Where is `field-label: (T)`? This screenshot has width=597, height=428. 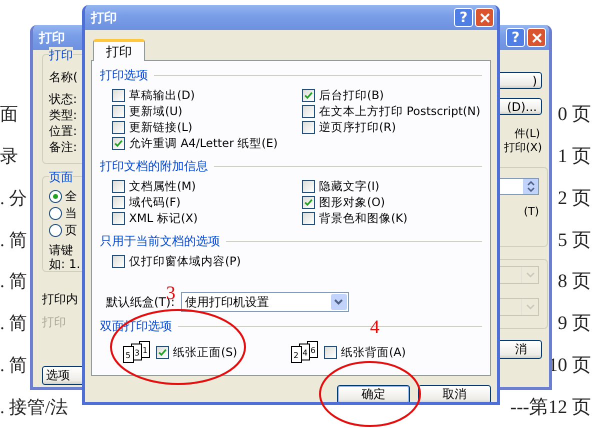 field-label: (T) is located at coordinates (531, 212).